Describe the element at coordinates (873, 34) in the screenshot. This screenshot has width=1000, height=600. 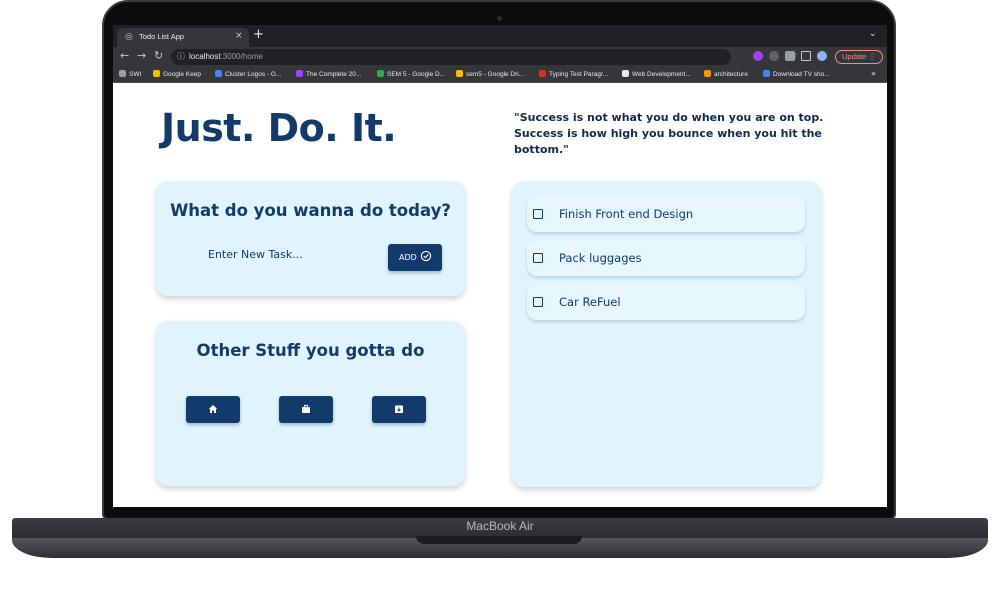
I see `chevron-down-icon: ⌄` at that location.